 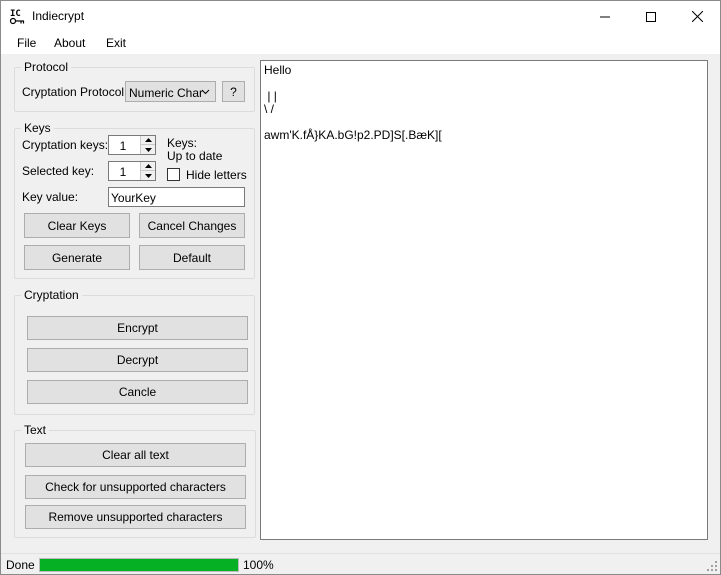 I want to click on cryptation-keys-spin, so click(x=147, y=145).